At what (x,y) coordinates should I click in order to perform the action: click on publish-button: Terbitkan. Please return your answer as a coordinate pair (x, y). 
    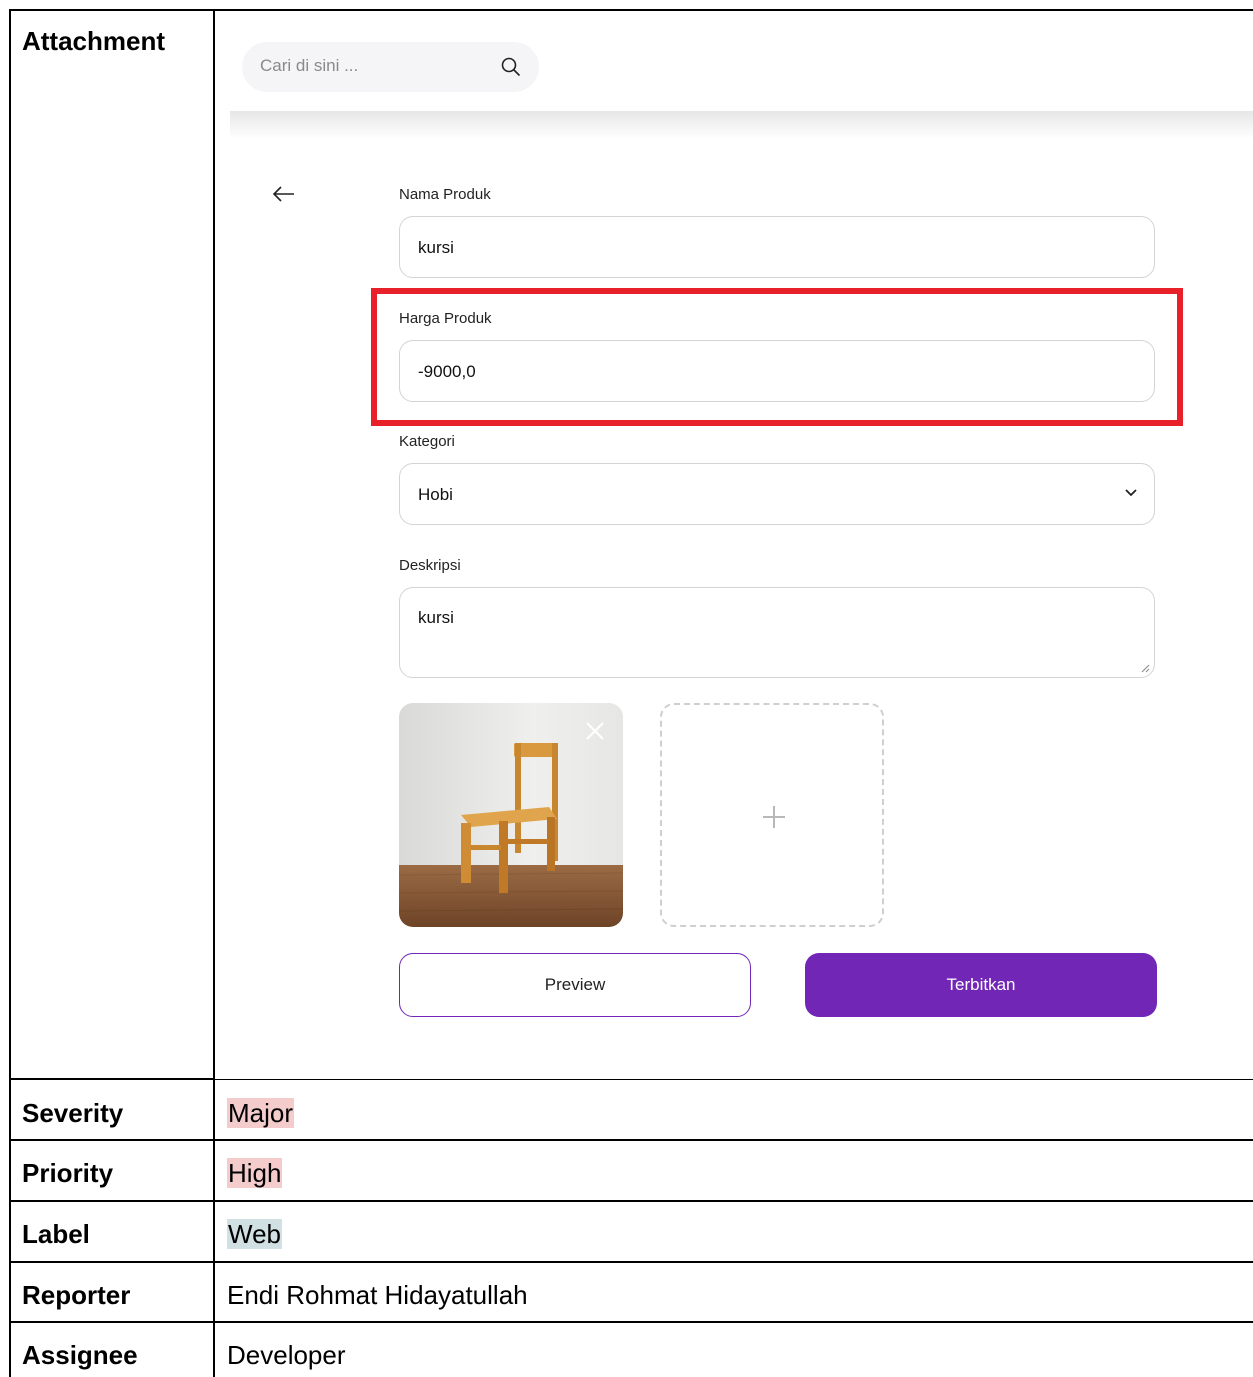
    Looking at the image, I should click on (981, 985).